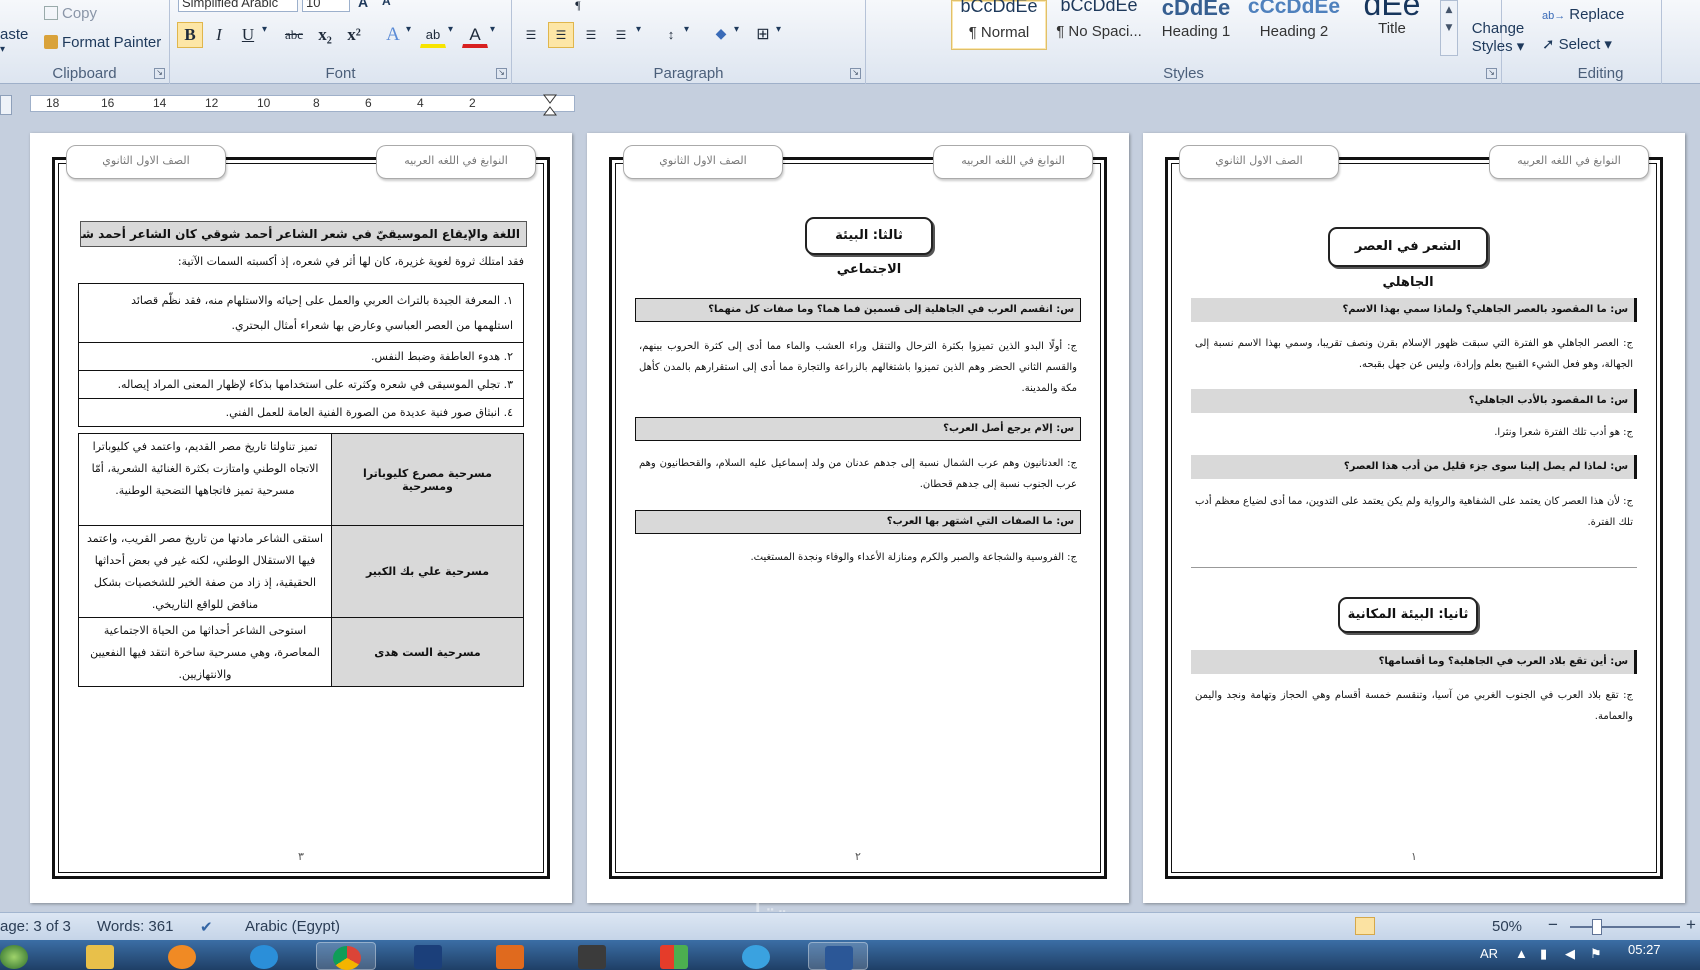 Image resolution: width=1700 pixels, height=970 pixels. What do you see at coordinates (838, 956) in the screenshot?
I see `taskbar-word` at bounding box center [838, 956].